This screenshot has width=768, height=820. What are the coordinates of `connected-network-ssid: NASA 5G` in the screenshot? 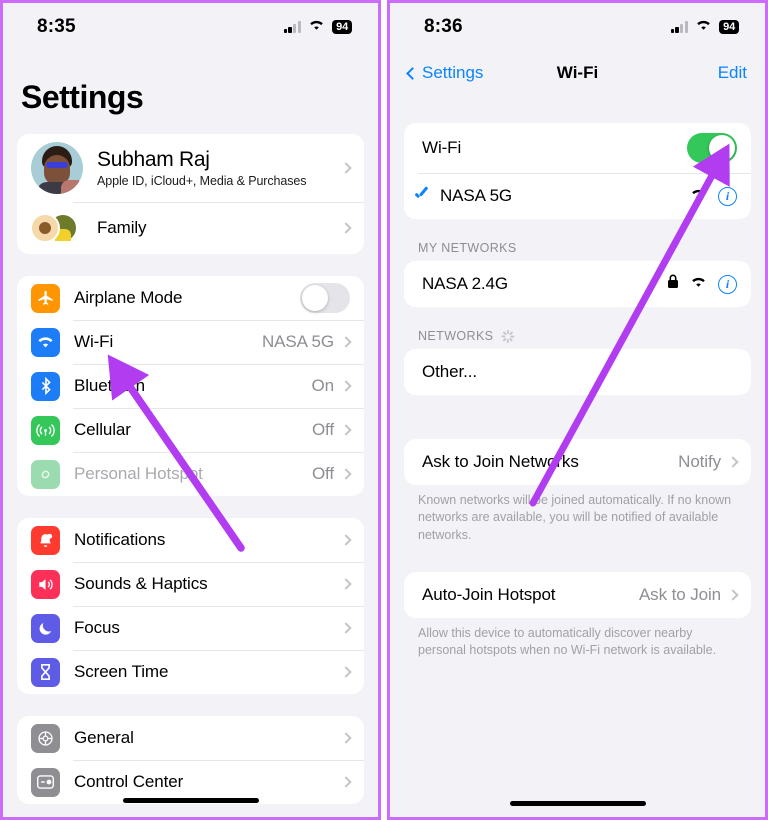 It's located at (476, 195).